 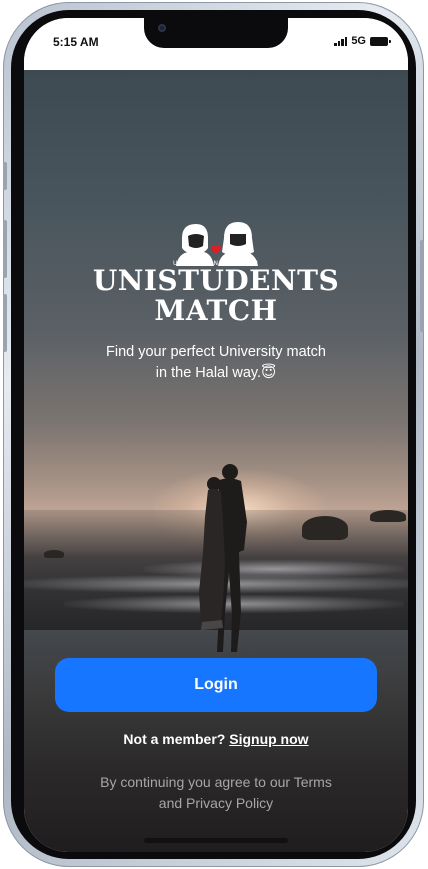 I want to click on status-icons: 5G, so click(x=362, y=41).